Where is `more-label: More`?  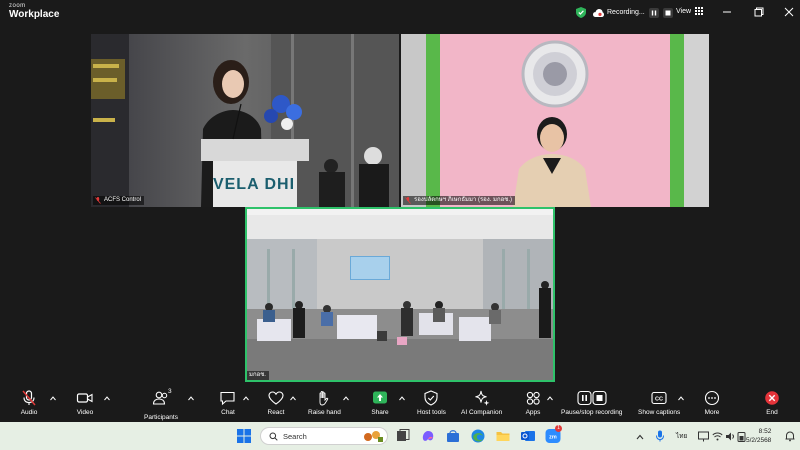
more-label: More is located at coordinates (712, 412).